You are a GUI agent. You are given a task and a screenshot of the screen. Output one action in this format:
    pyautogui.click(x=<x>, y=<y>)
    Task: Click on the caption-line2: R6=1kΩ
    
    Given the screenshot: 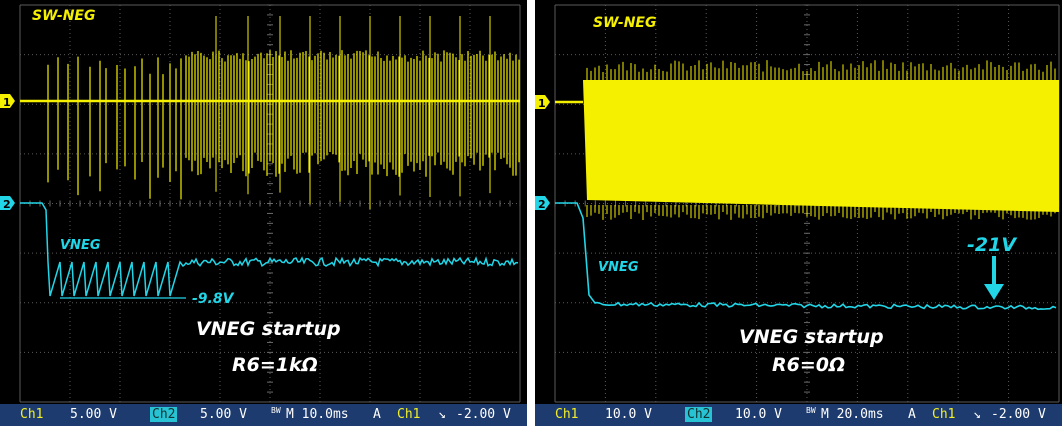 What is the action you would take?
    pyautogui.click(x=275, y=365)
    